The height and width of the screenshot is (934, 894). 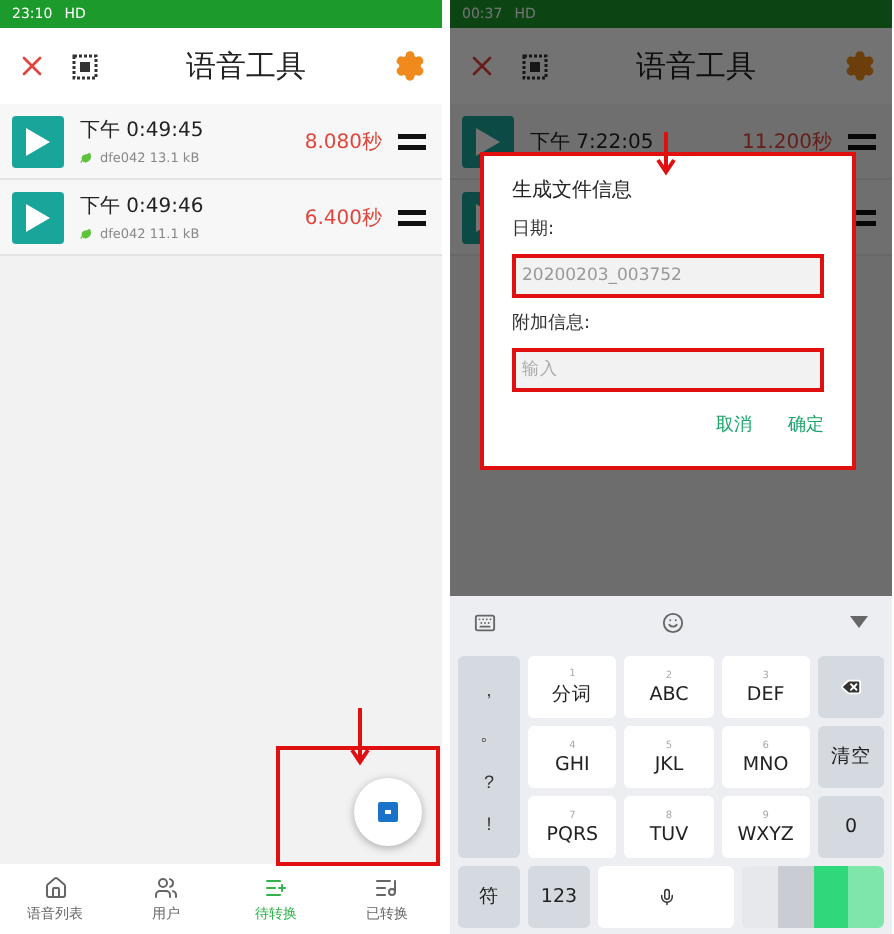 What do you see at coordinates (666, 897) in the screenshot?
I see `microphone-icon` at bounding box center [666, 897].